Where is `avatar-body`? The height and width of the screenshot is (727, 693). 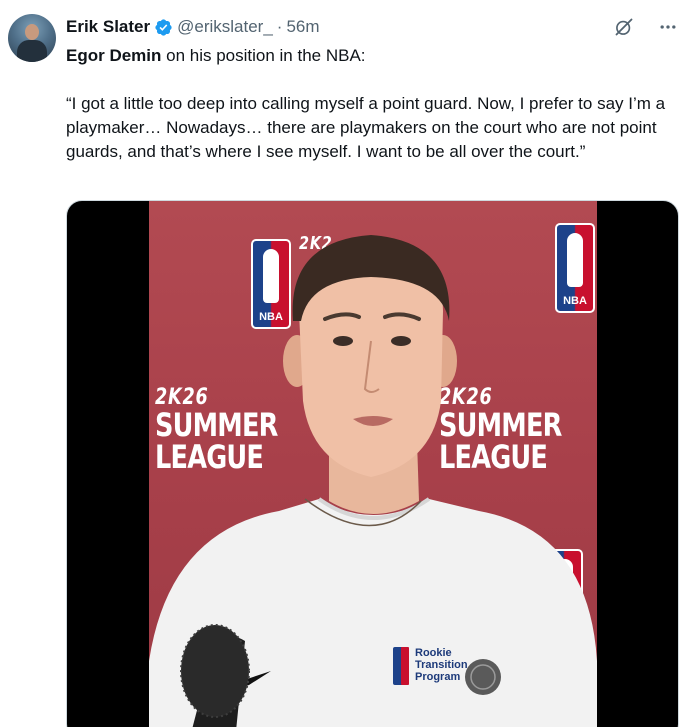 avatar-body is located at coordinates (32, 51).